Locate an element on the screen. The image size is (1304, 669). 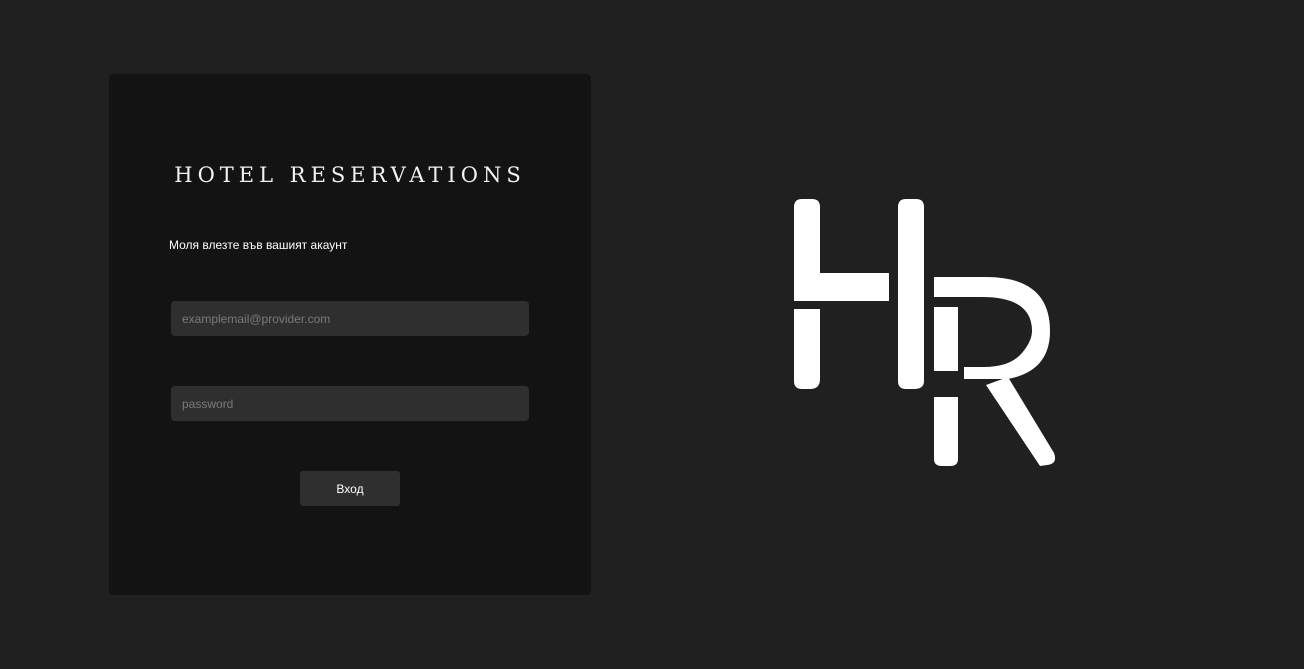
logo-h-right-stroke is located at coordinates (911, 294).